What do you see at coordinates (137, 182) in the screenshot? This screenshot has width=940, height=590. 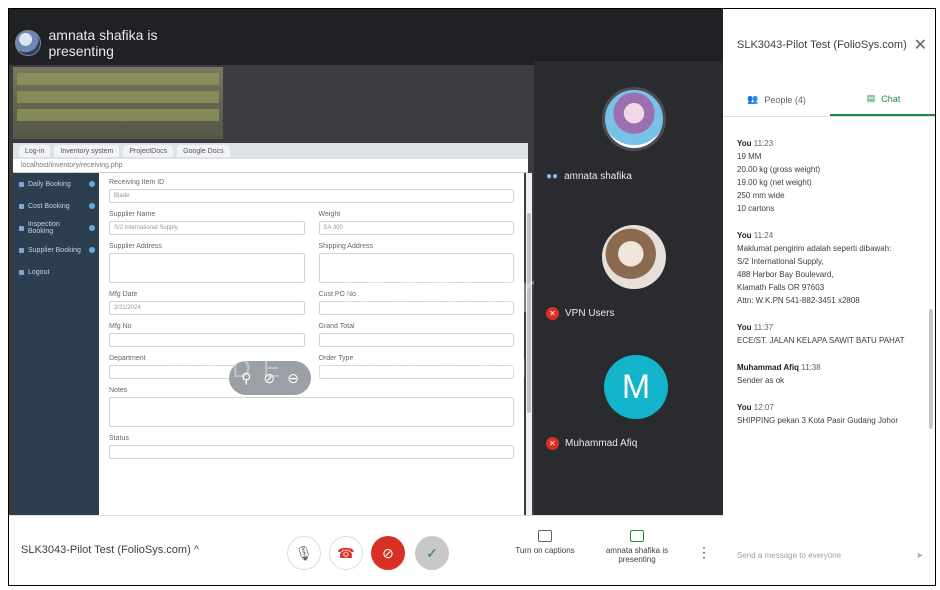 I see `form-label: Receiving Item ID` at bounding box center [137, 182].